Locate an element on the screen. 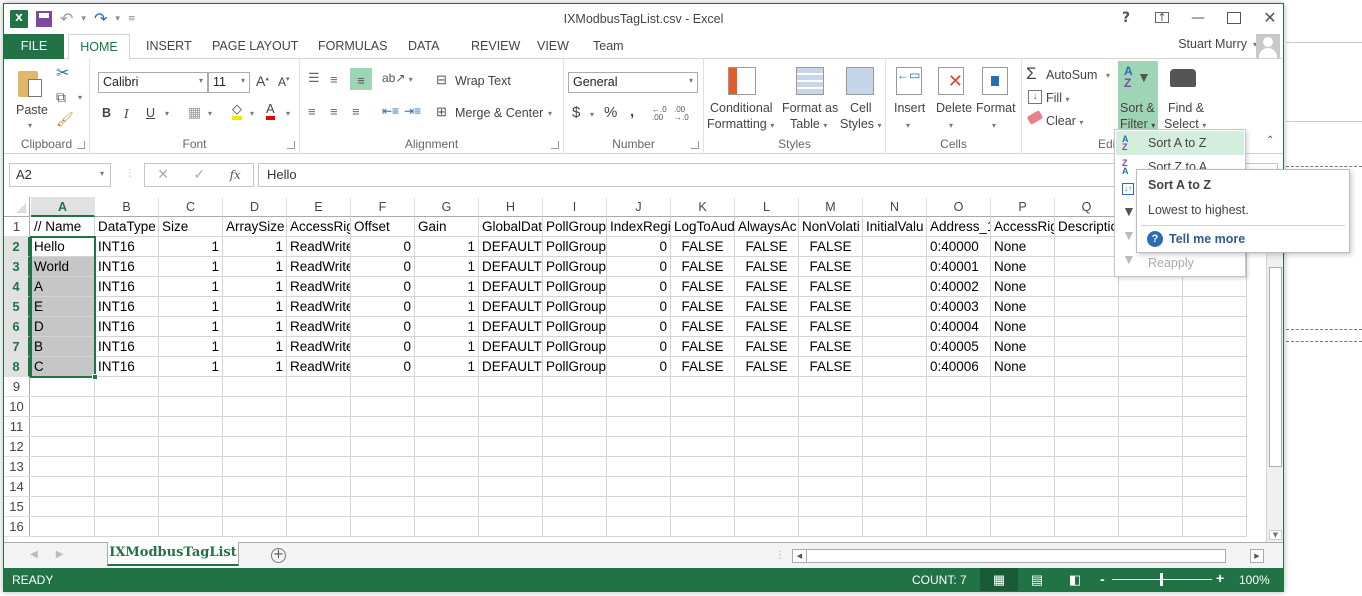  cut-icon: ✂ is located at coordinates (62, 73).